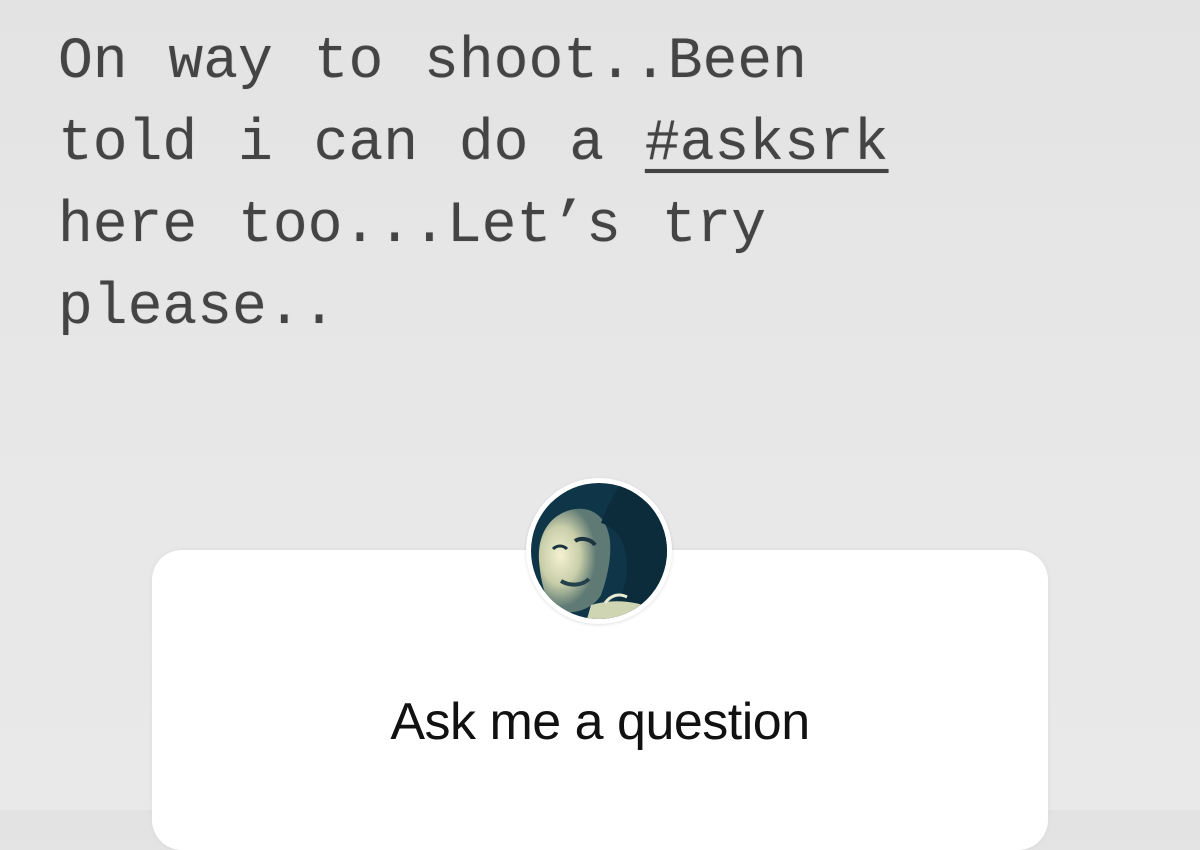 The height and width of the screenshot is (850, 1200). What do you see at coordinates (412, 226) in the screenshot?
I see `caption-line-3: here too...Let’s try` at bounding box center [412, 226].